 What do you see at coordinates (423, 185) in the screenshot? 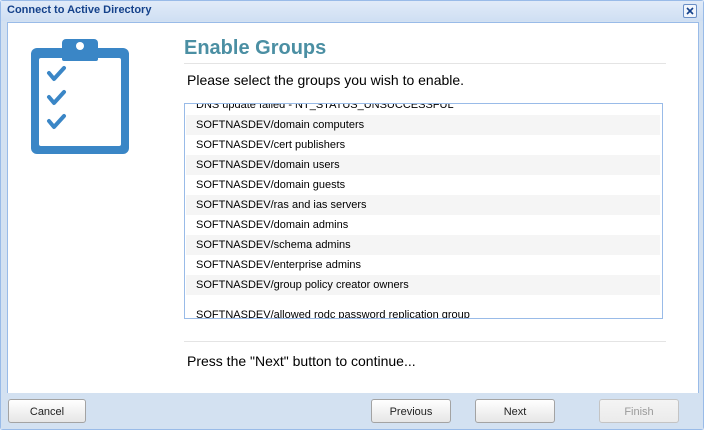
I see `group-item: SOFTNASDEV/domain guests` at bounding box center [423, 185].